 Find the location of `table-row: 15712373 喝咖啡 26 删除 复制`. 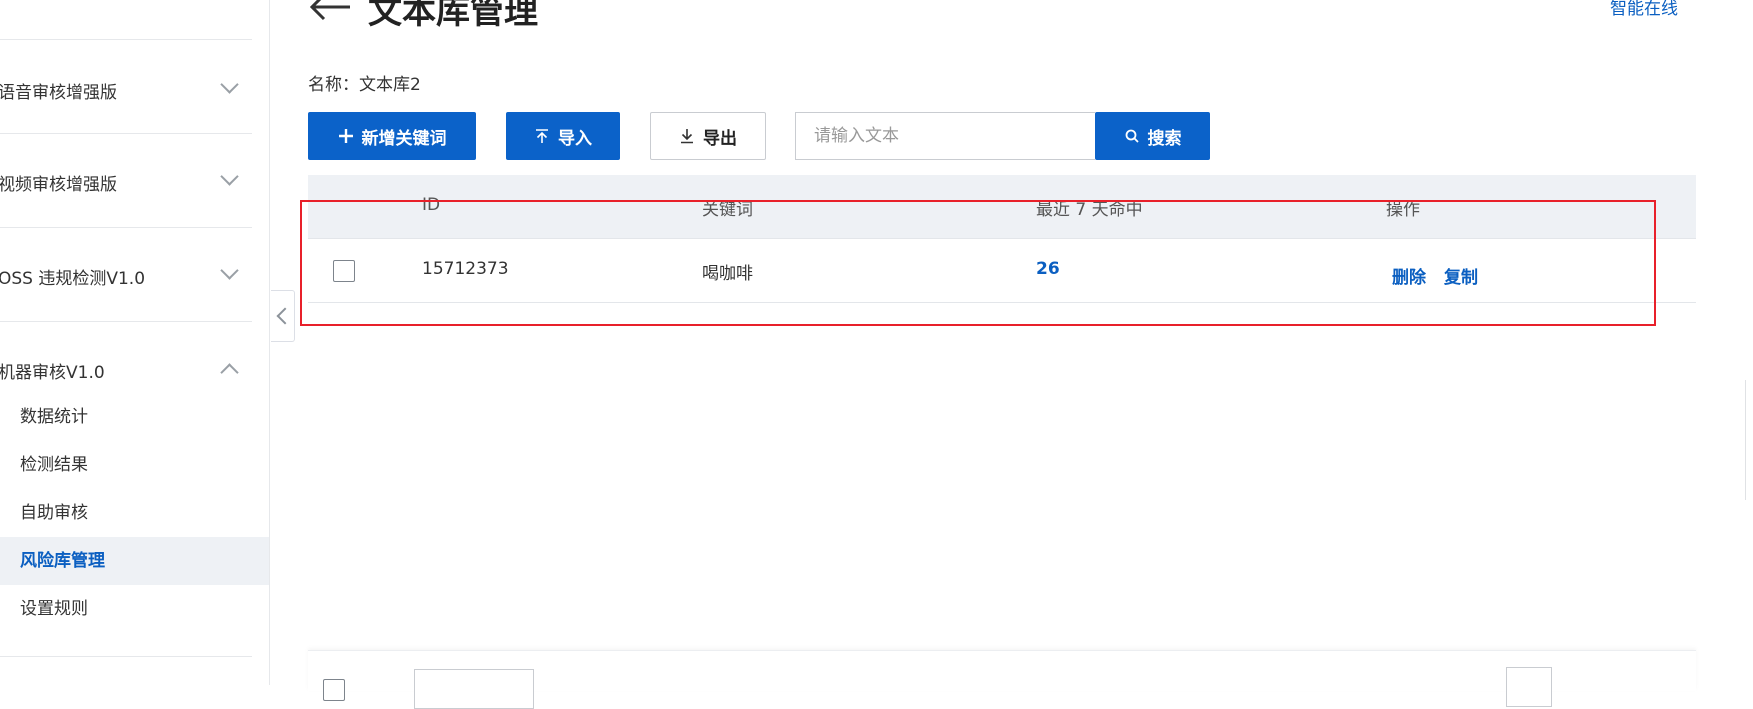

table-row: 15712373 喝咖啡 26 删除 复制 is located at coordinates (1002, 271).